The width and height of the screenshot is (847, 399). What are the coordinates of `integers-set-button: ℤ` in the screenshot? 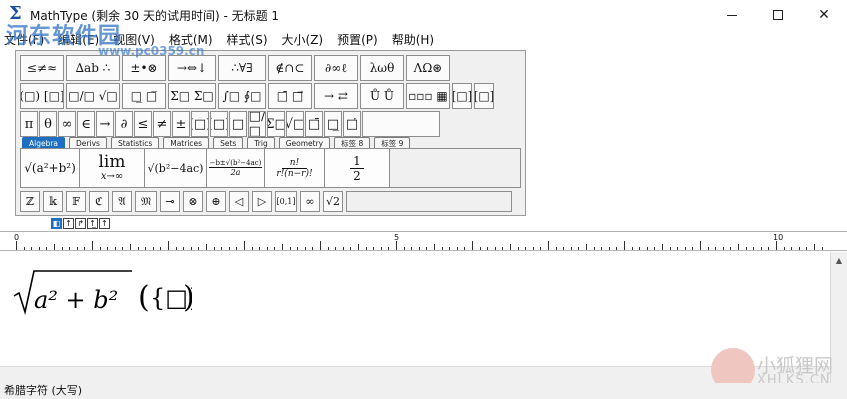 It's located at (30, 201).